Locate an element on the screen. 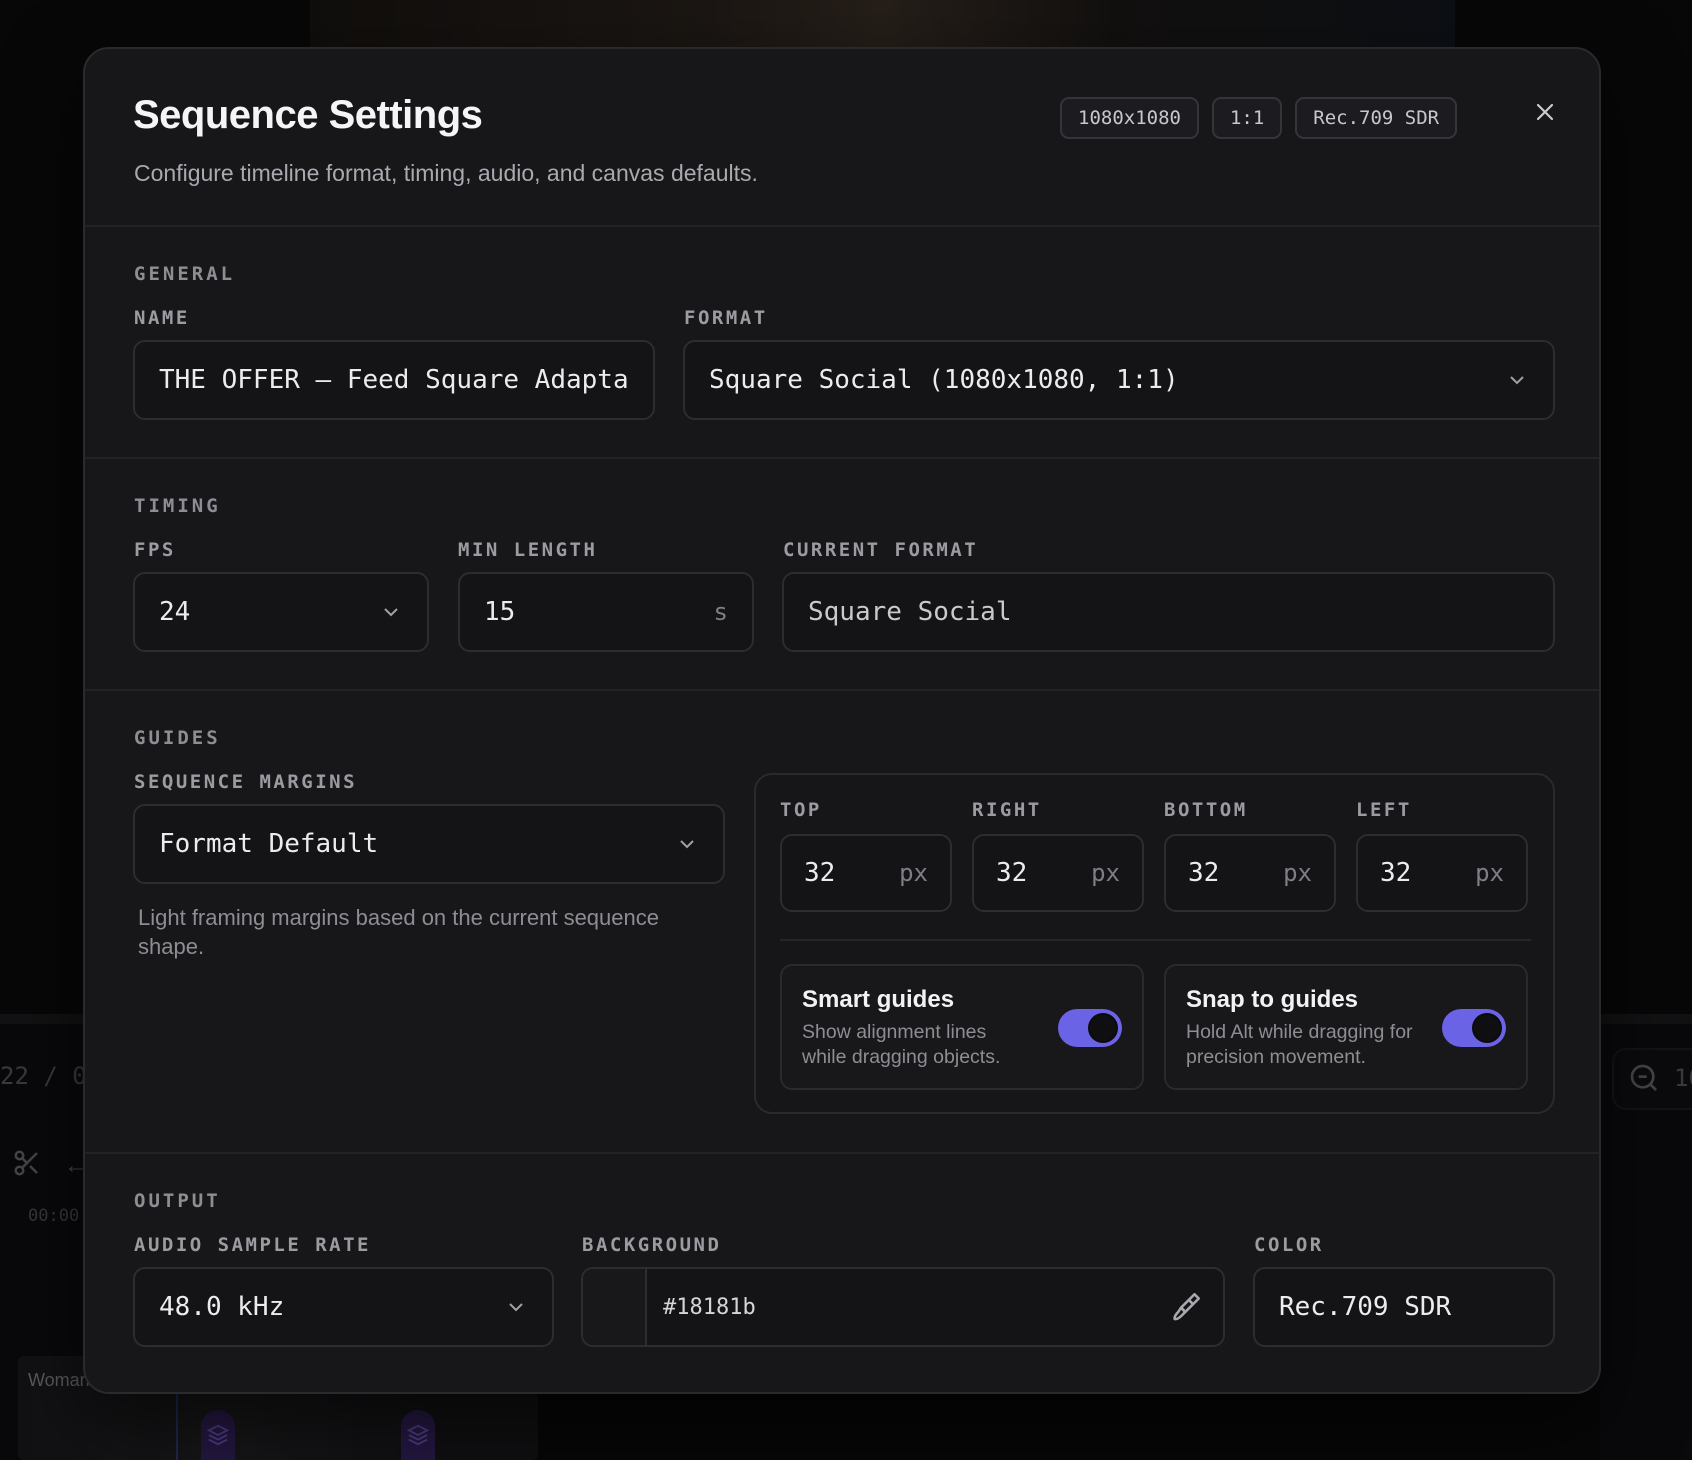 This screenshot has width=1692, height=1460. seconds-unit: s is located at coordinates (720, 612).